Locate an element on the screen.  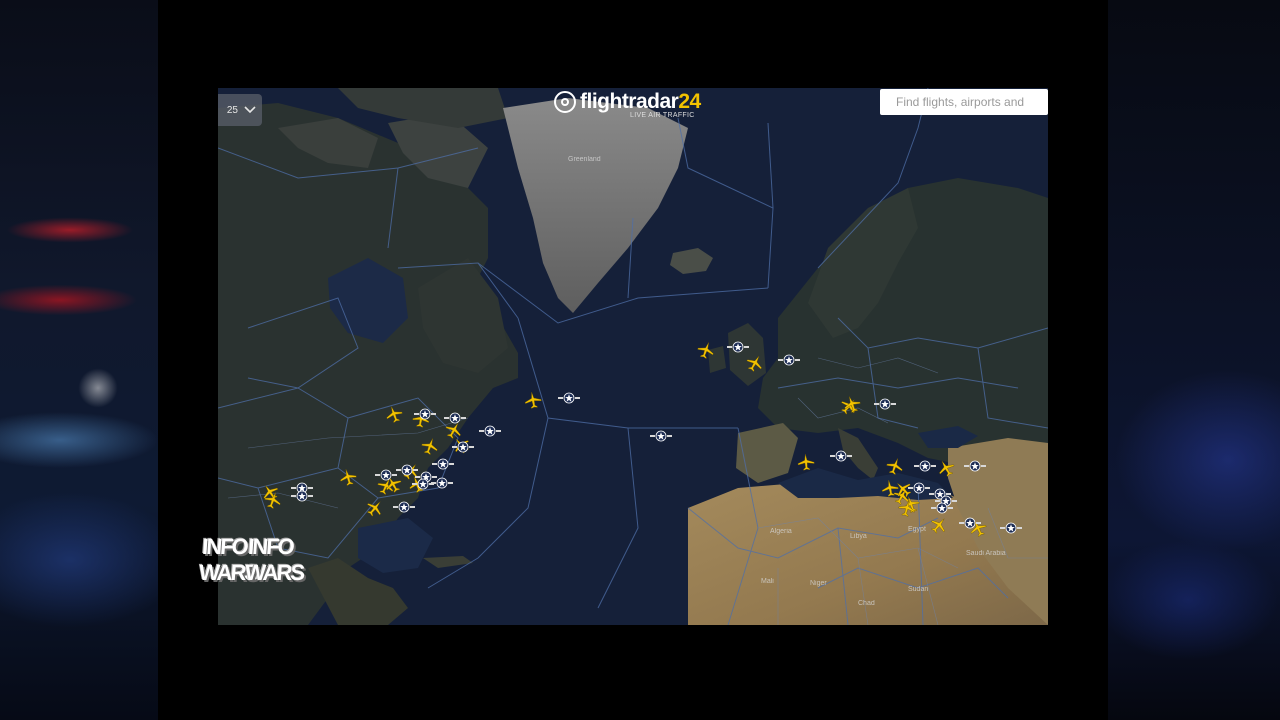
background-right is located at coordinates (1194, 360).